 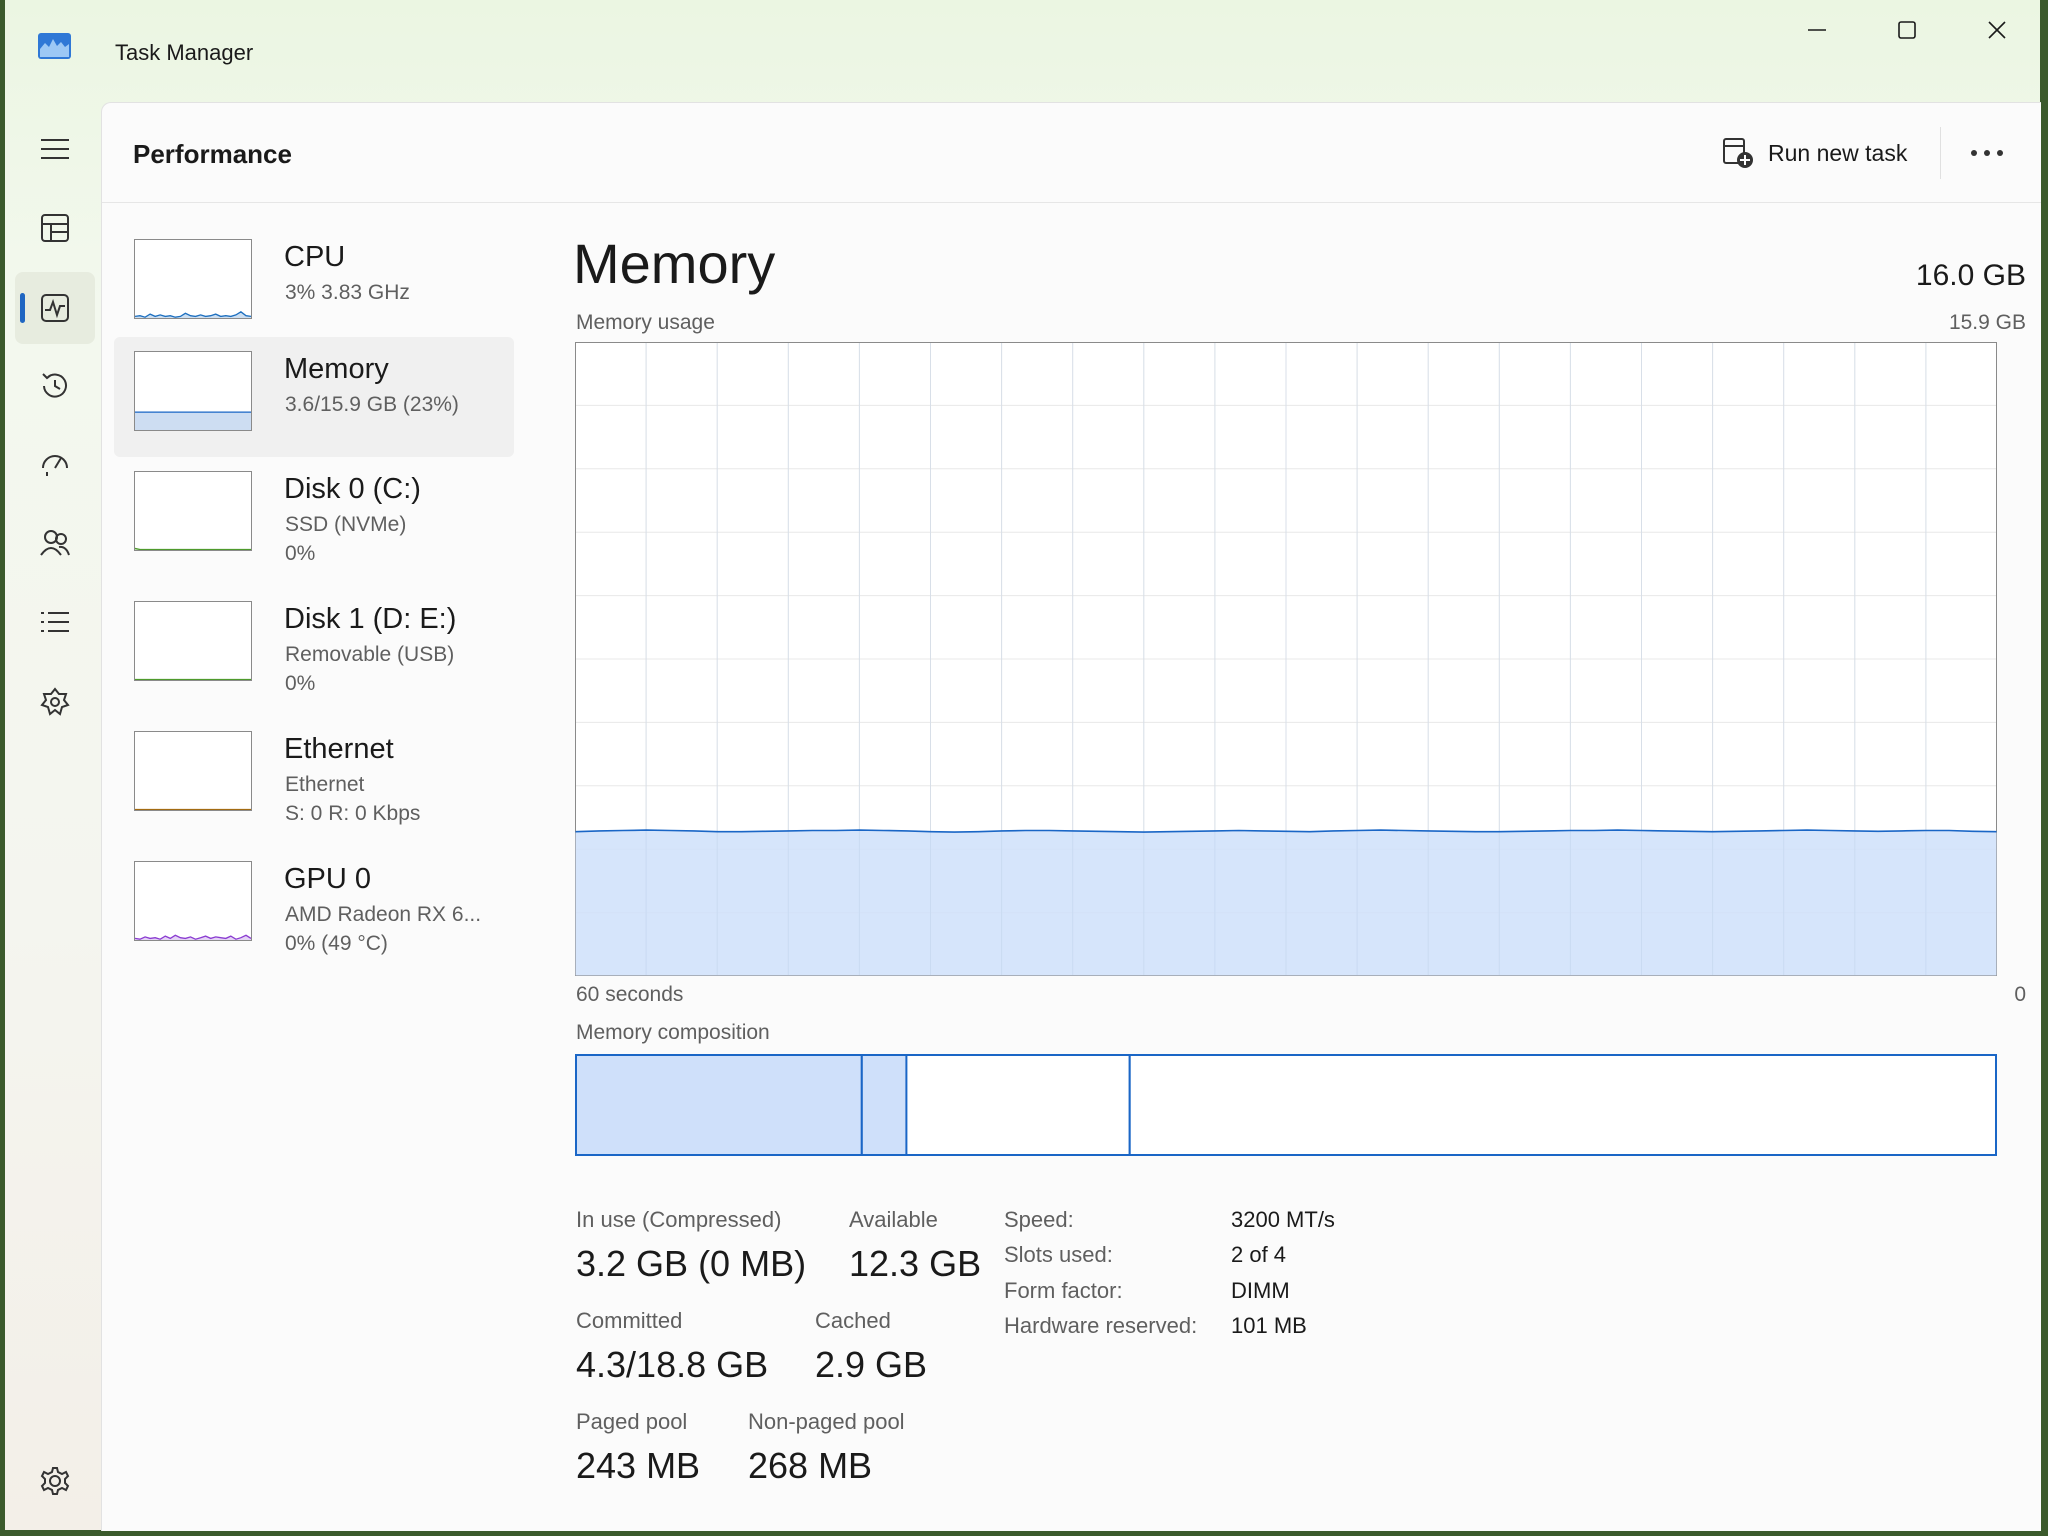 I want to click on resource-item-memory: Memory 3.6/15.9 GB (23%), so click(x=314, y=397).